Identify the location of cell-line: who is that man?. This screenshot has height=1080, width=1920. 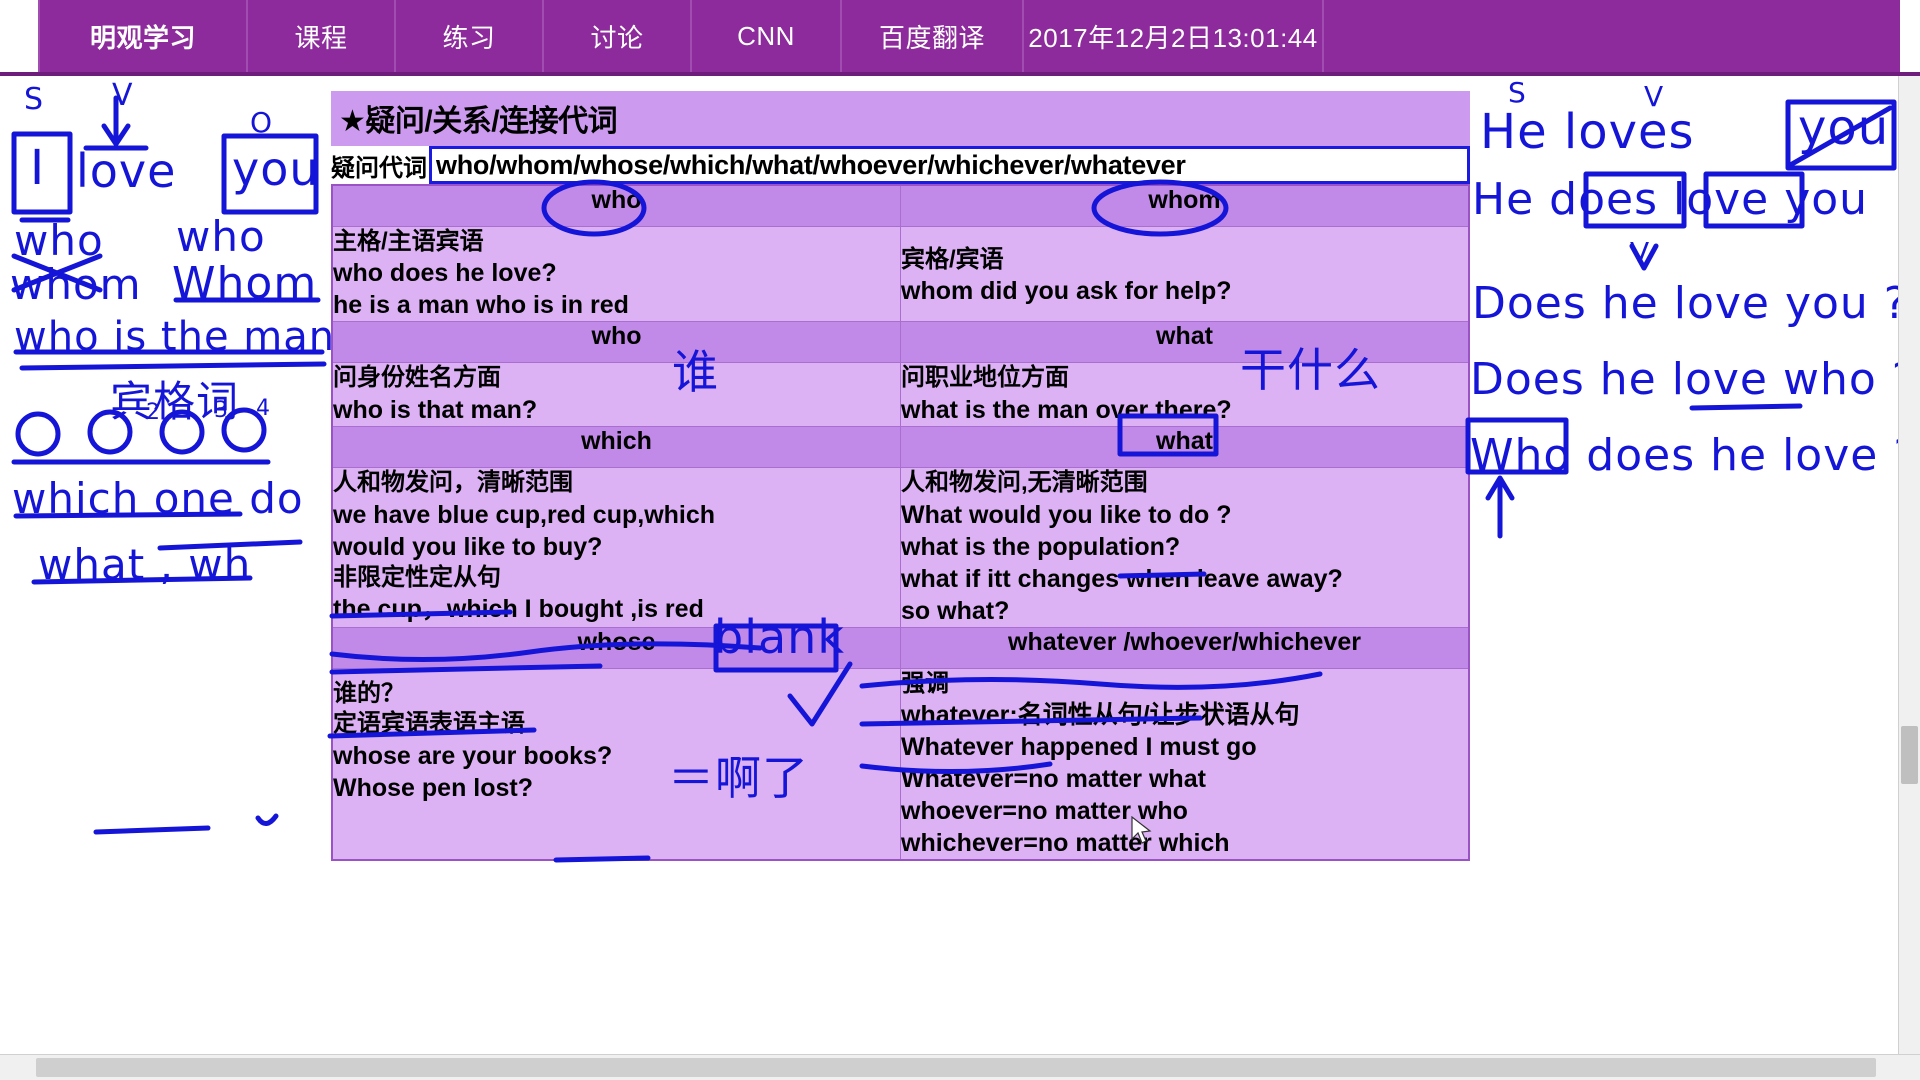
(435, 409).